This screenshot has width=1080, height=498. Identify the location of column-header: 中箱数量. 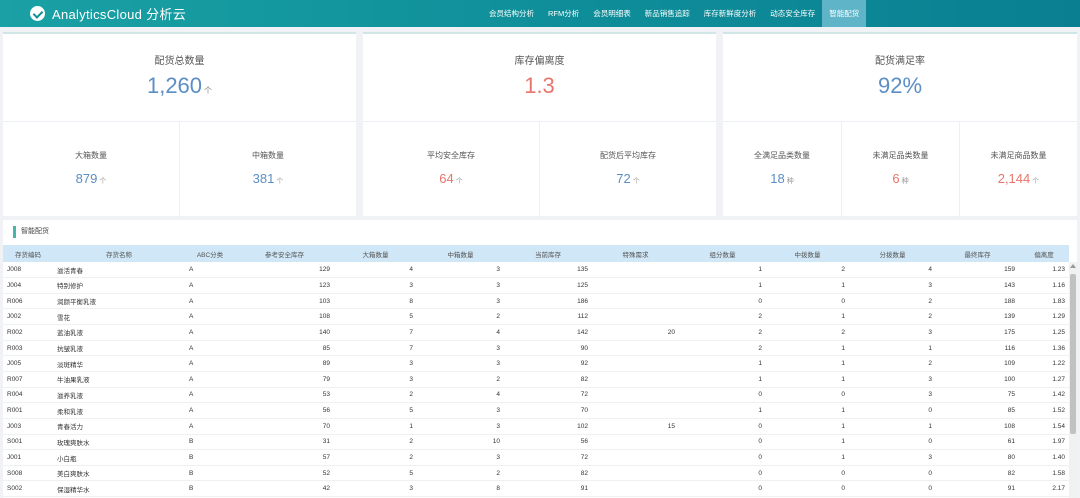
(460, 253).